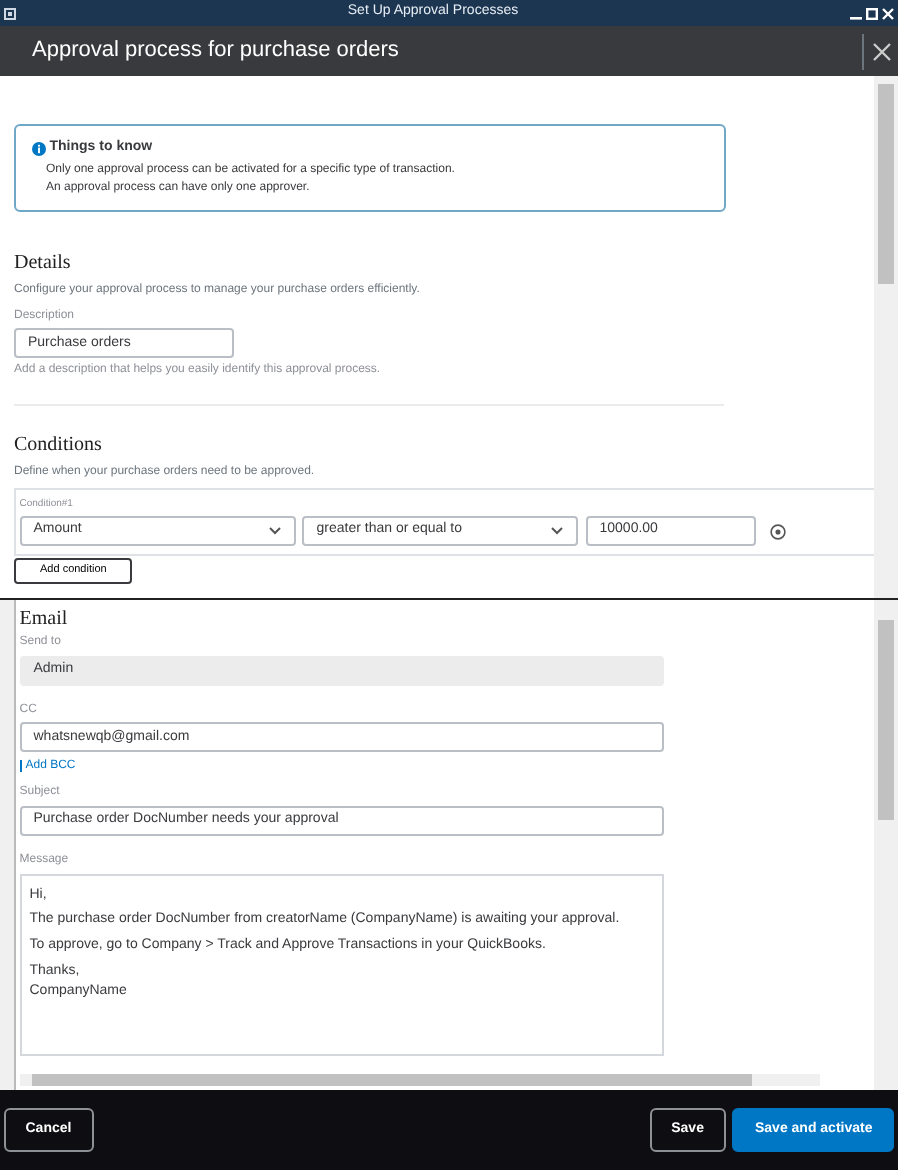 This screenshot has width=898, height=1172. What do you see at coordinates (215, 51) in the screenshot?
I see `dialog-title: Approval process for purchase orders` at bounding box center [215, 51].